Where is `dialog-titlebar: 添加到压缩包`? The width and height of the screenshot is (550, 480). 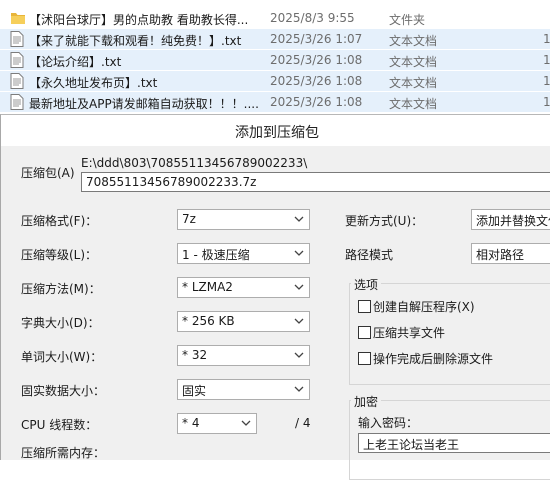
dialog-titlebar: 添加到压缩包 is located at coordinates (275, 130).